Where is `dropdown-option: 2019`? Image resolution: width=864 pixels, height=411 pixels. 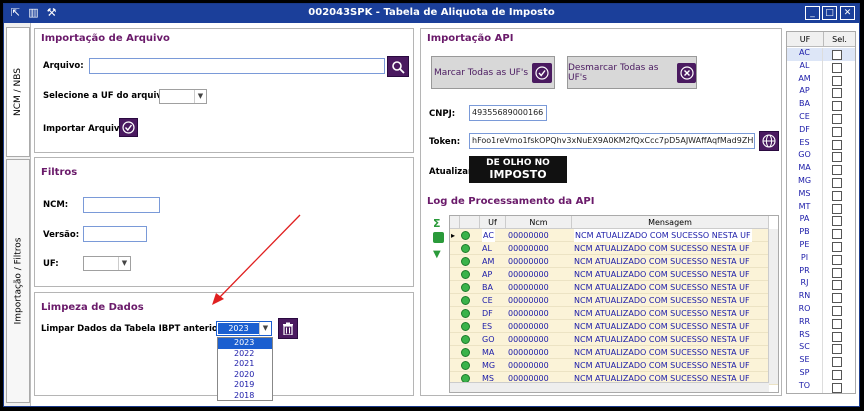
dropdown-option: 2019 is located at coordinates (245, 385).